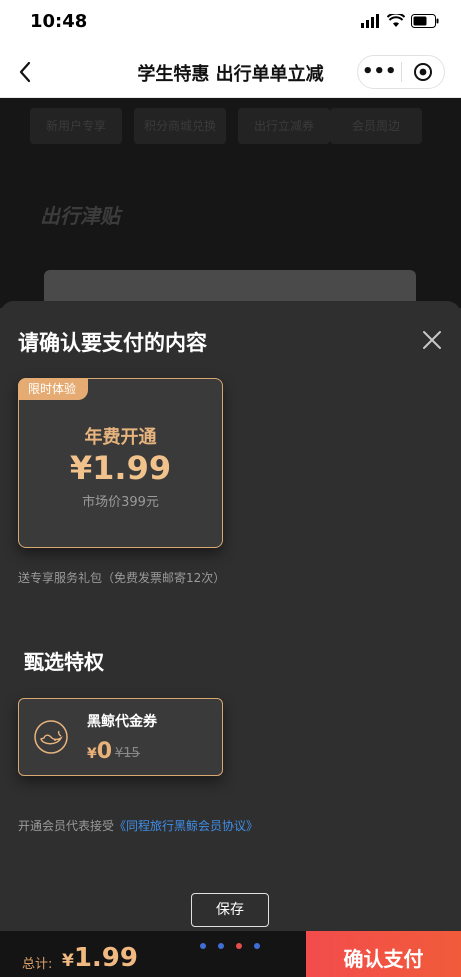  I want to click on signal-icon, so click(370, 21).